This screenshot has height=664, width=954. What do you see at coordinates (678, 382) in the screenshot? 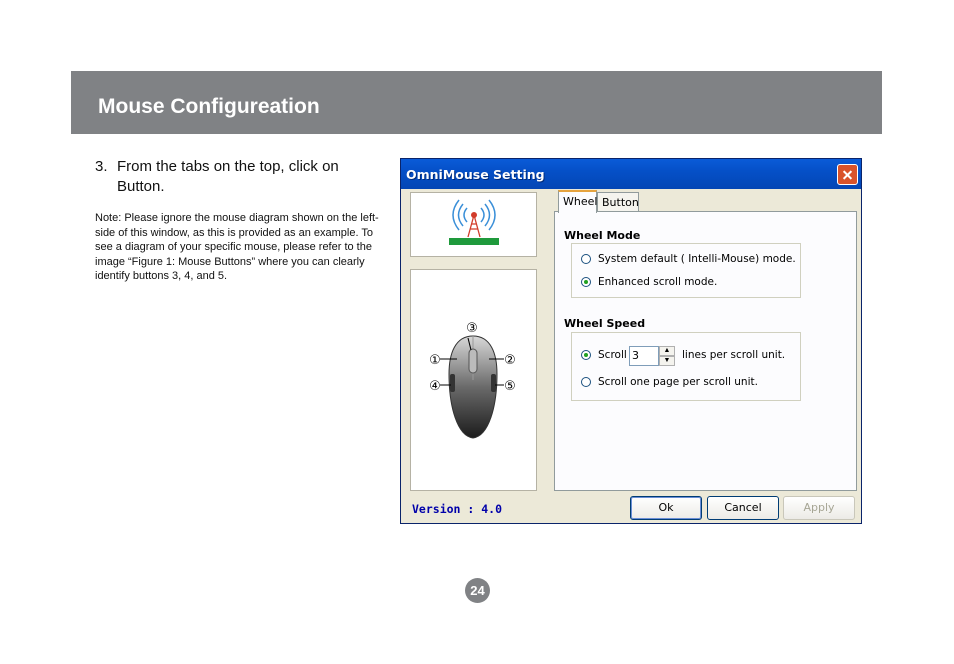
I see `radio-scroll-page-label: Scroll one page per scroll unit.` at bounding box center [678, 382].